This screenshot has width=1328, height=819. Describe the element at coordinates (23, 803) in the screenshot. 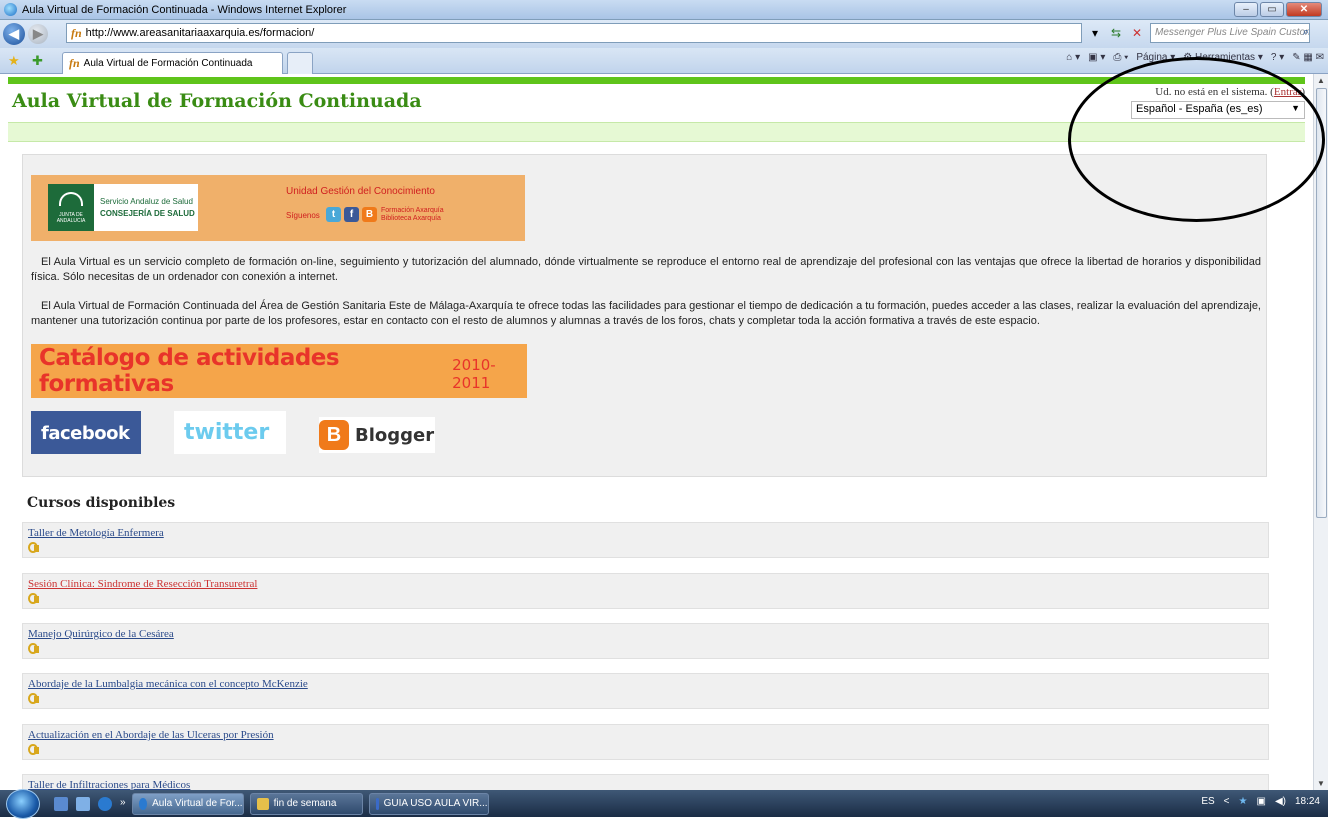

I see `start-button` at that location.